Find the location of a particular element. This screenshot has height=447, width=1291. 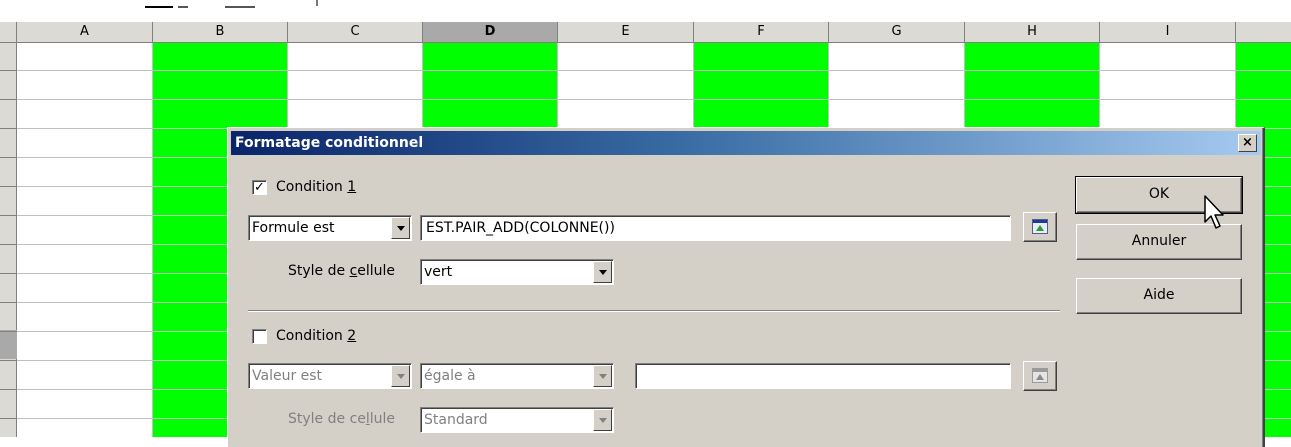

condition-1-style-value: vert is located at coordinates (438, 272).